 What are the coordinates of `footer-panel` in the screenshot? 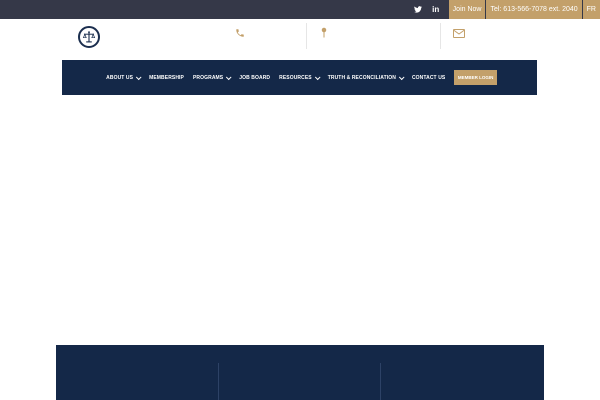 It's located at (300, 372).